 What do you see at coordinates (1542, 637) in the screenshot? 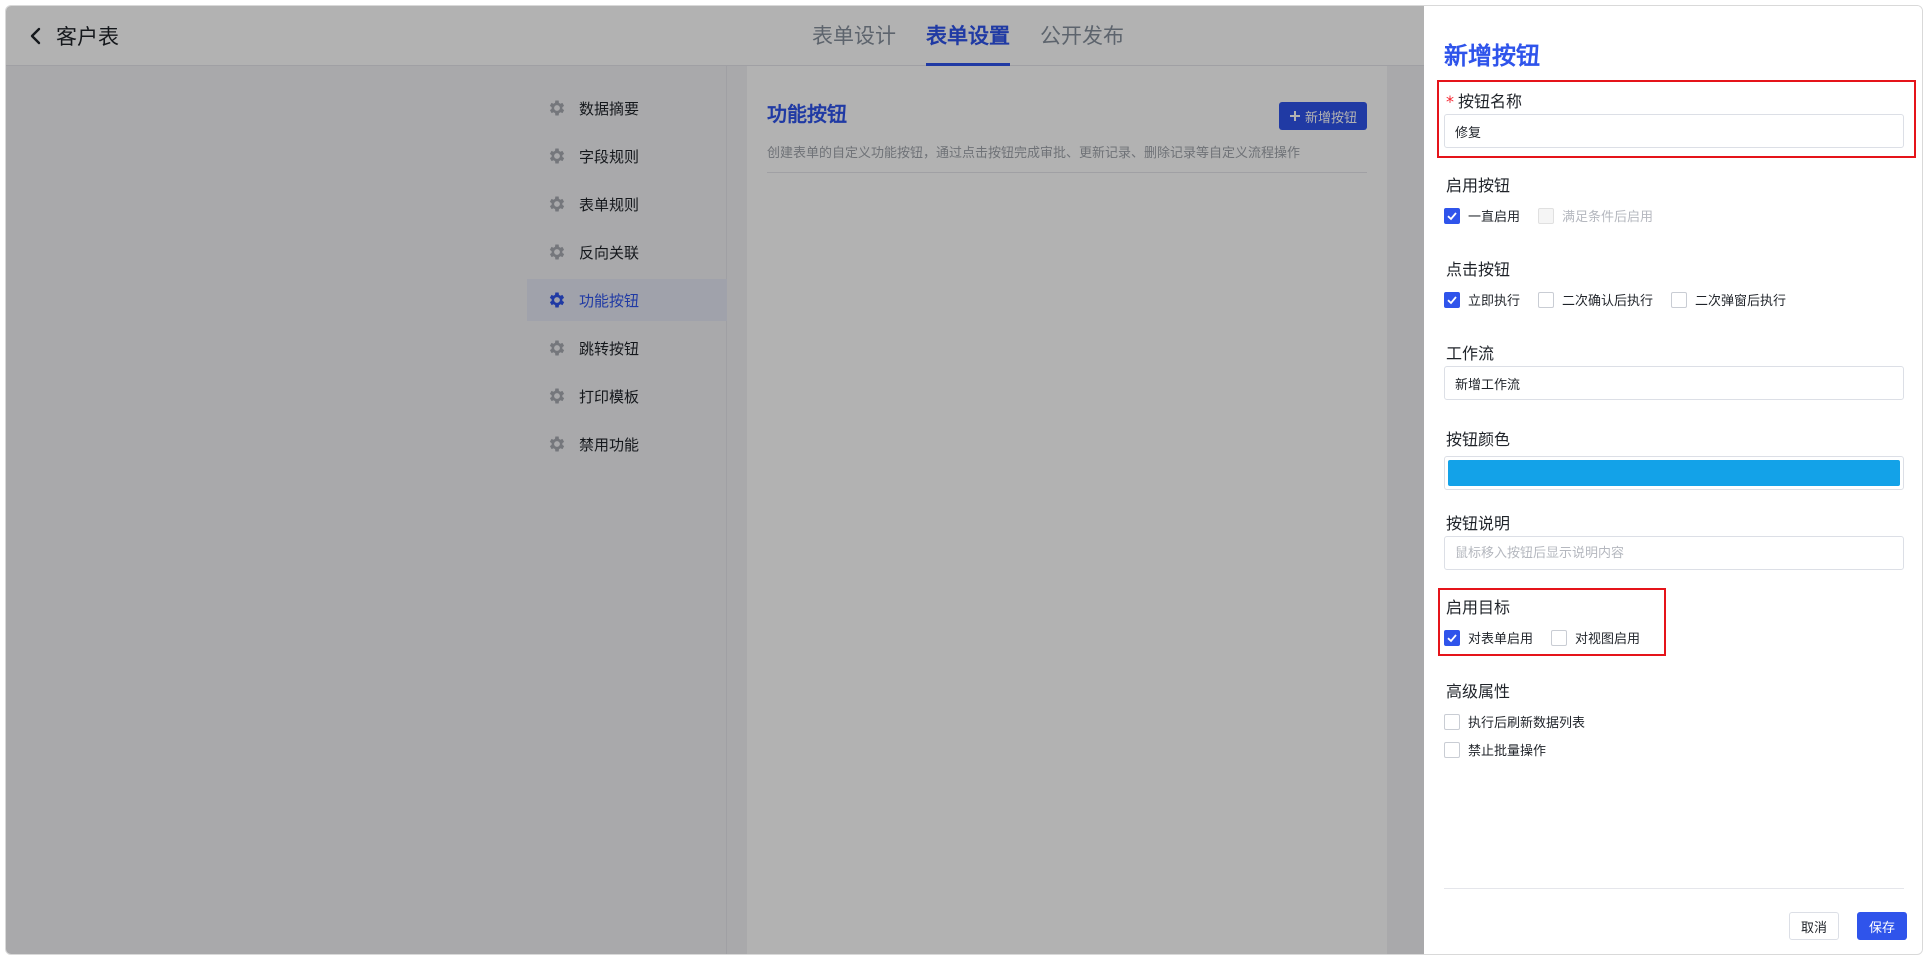
I see `target-options: 对表单启用 对视图启用` at bounding box center [1542, 637].